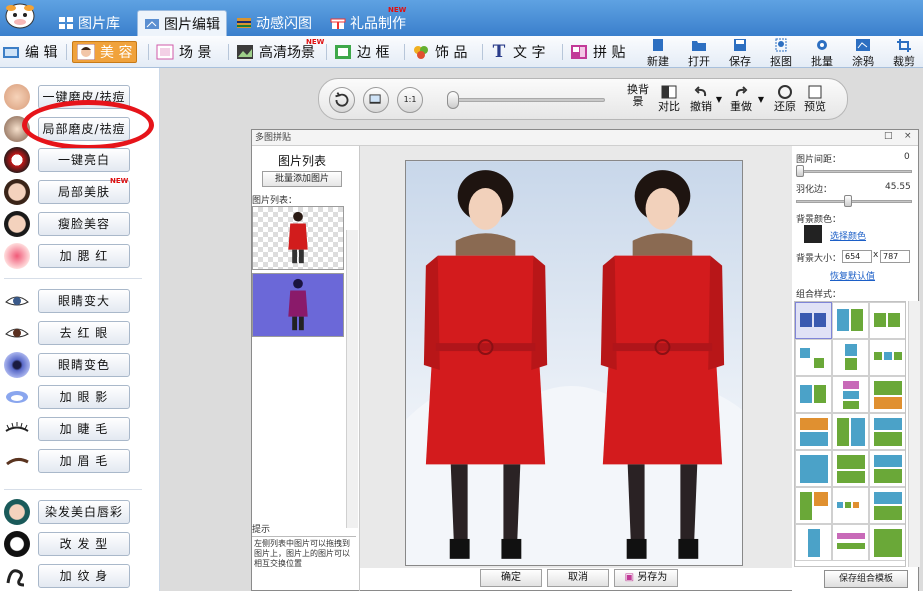 This screenshot has height=591, width=923. I want to click on mode-label: 文 字, so click(529, 53).